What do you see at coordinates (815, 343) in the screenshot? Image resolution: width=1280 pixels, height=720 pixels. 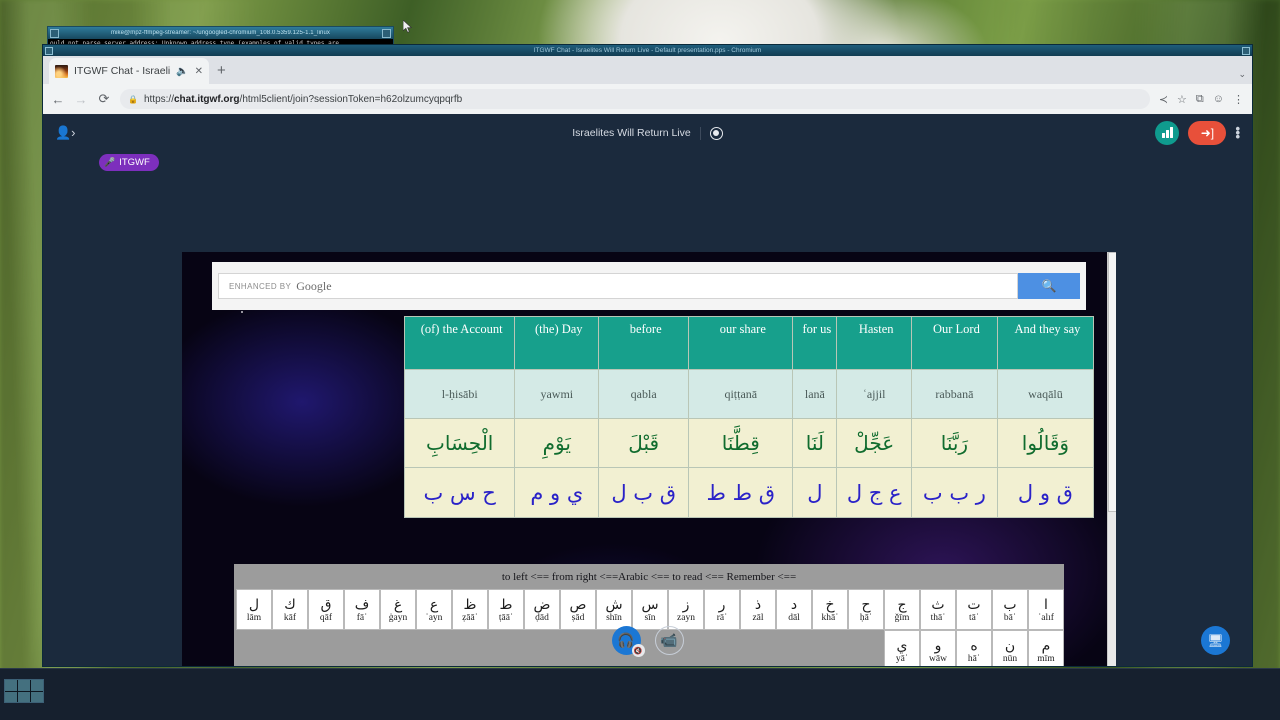 I see `table-cell: for us` at bounding box center [815, 343].